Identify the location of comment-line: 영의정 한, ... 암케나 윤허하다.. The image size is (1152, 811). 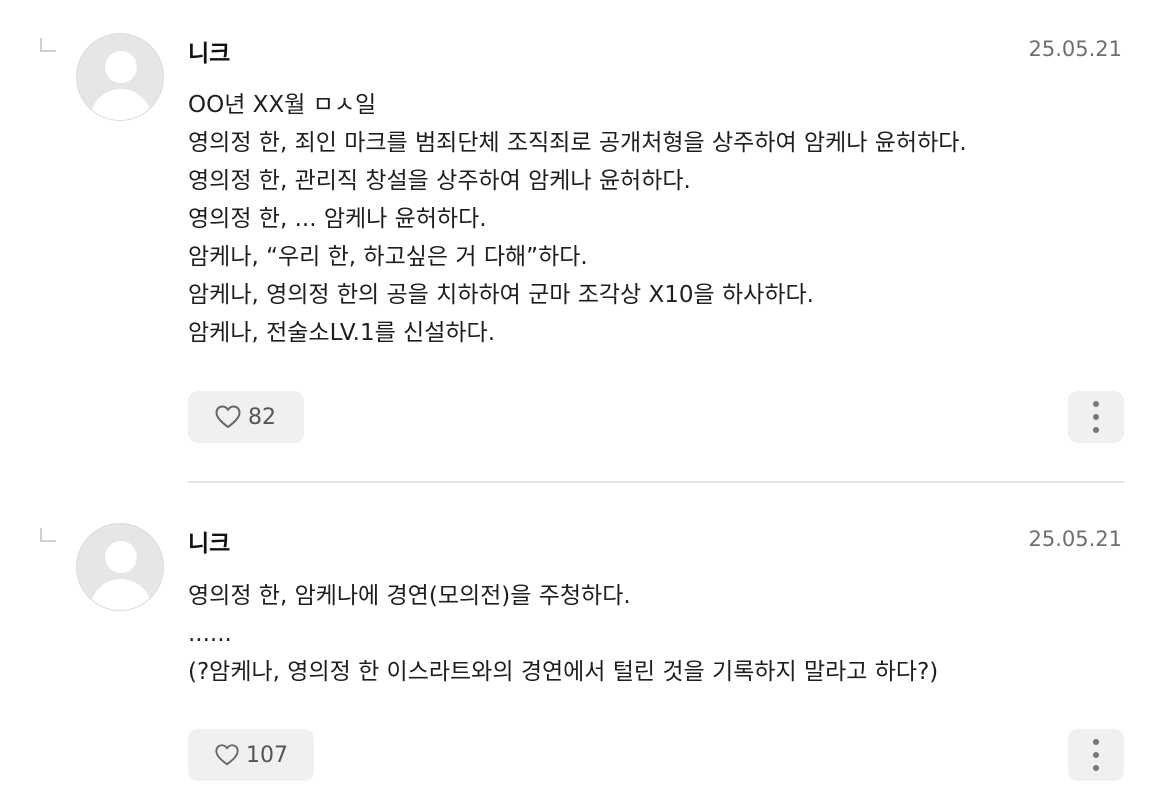
(337, 219).